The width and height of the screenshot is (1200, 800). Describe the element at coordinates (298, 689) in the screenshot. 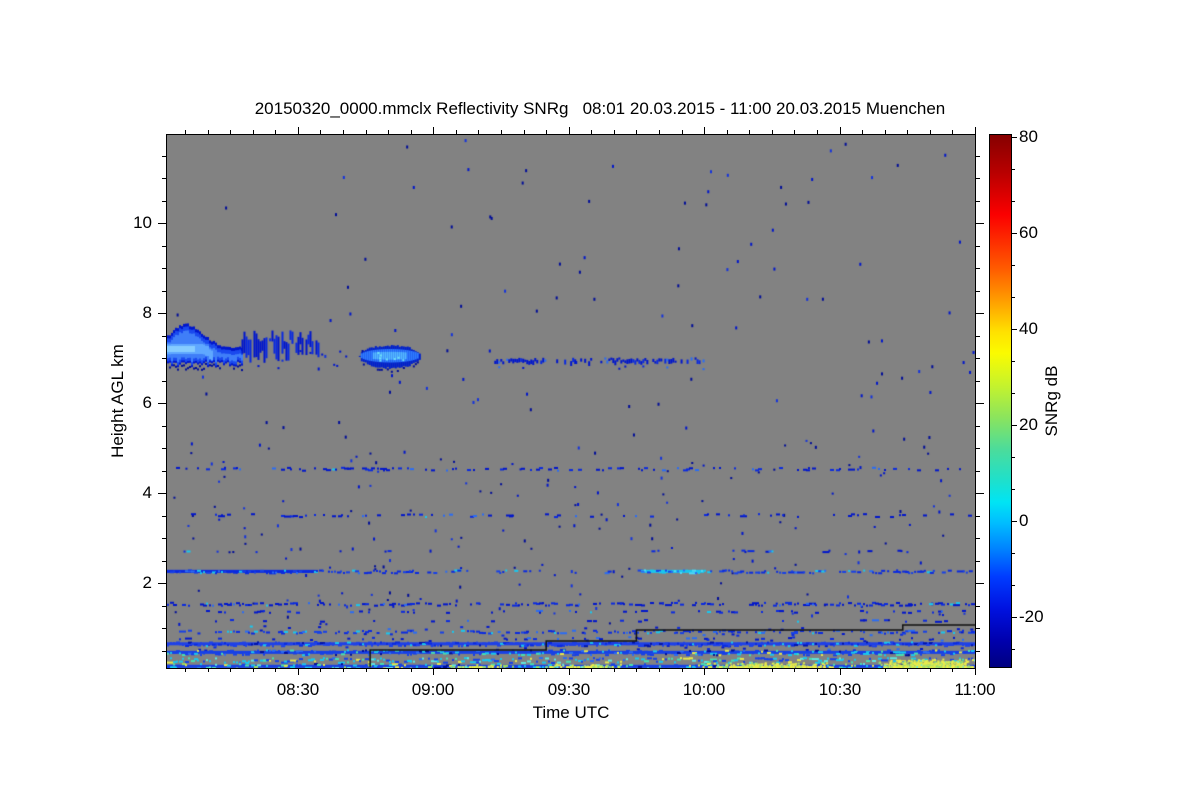

I see `x-tick-label: 08:30` at that location.